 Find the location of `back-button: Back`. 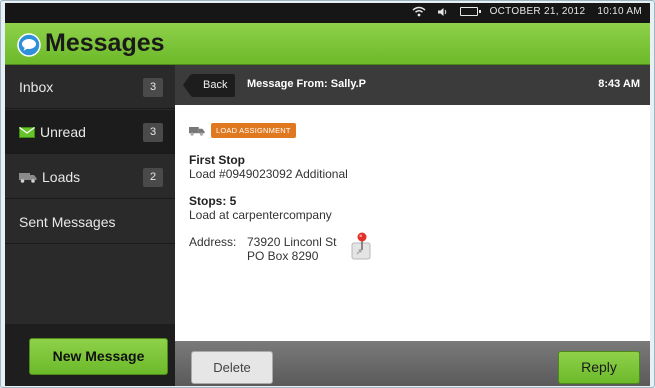

back-button: Back is located at coordinates (209, 85).